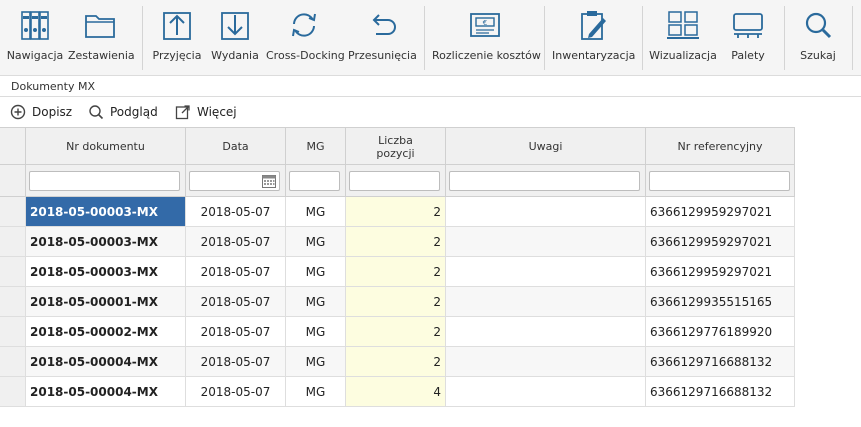 Image resolution: width=861 pixels, height=427 pixels. What do you see at coordinates (430, 112) in the screenshot?
I see `action-toolbar: Dopisz Podgląd Więcej` at bounding box center [430, 112].